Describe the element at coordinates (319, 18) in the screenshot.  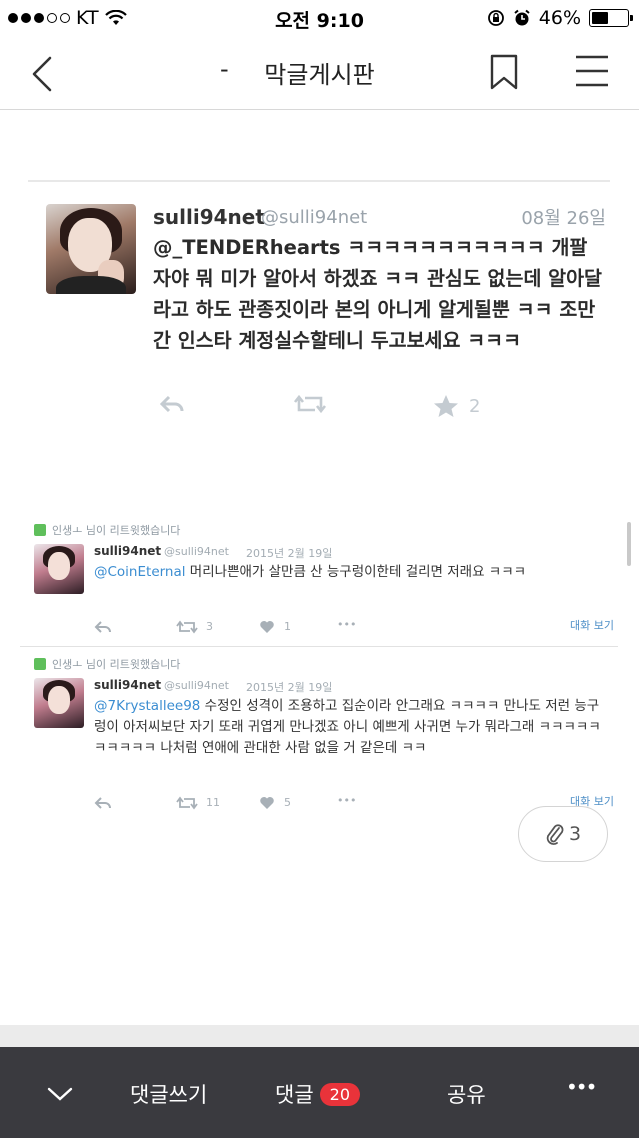
I see `status-bar: KT 오전 9:10 46%` at that location.